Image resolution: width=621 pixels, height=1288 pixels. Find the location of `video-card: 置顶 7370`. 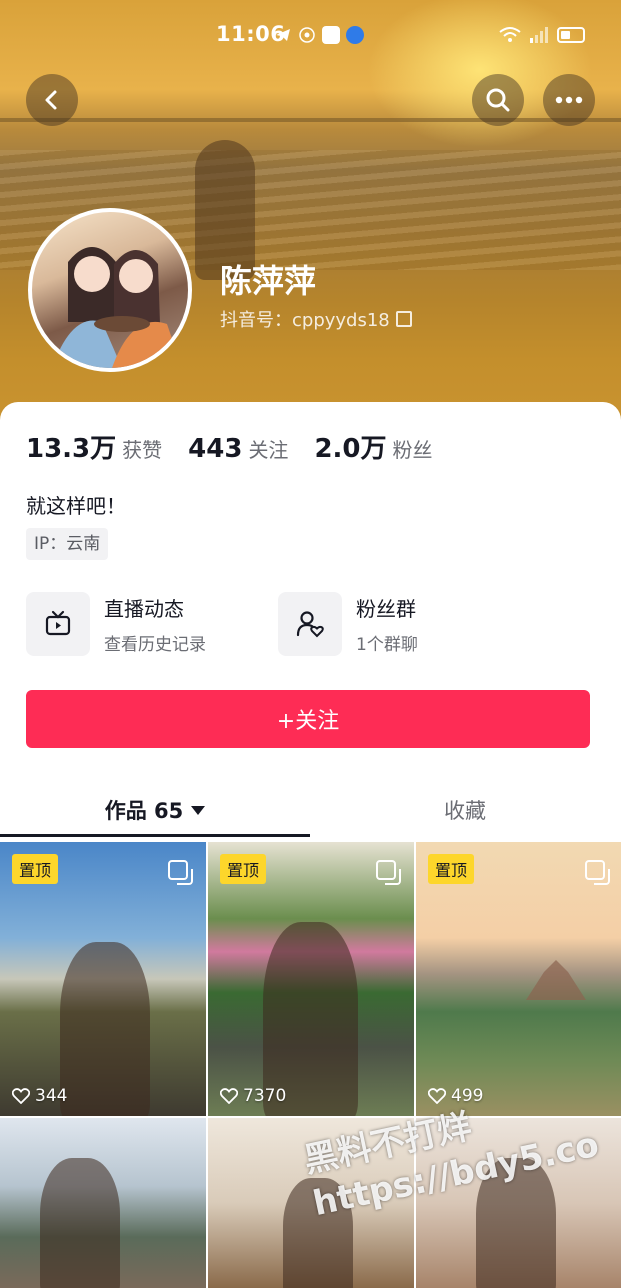

video-card: 置顶 7370 is located at coordinates (311, 979).